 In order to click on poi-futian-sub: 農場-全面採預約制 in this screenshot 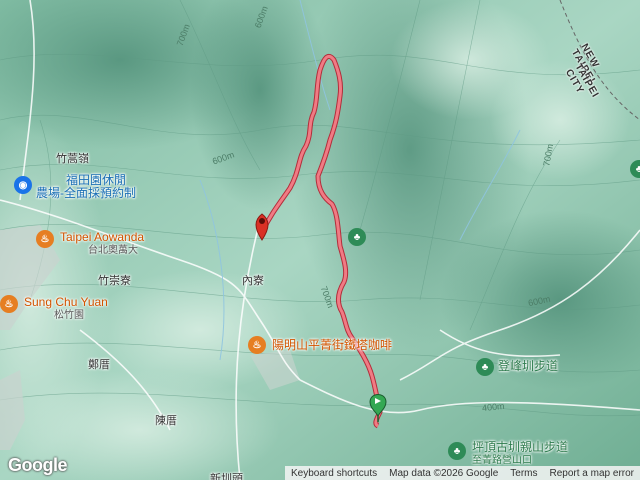, I will do `click(86, 193)`.